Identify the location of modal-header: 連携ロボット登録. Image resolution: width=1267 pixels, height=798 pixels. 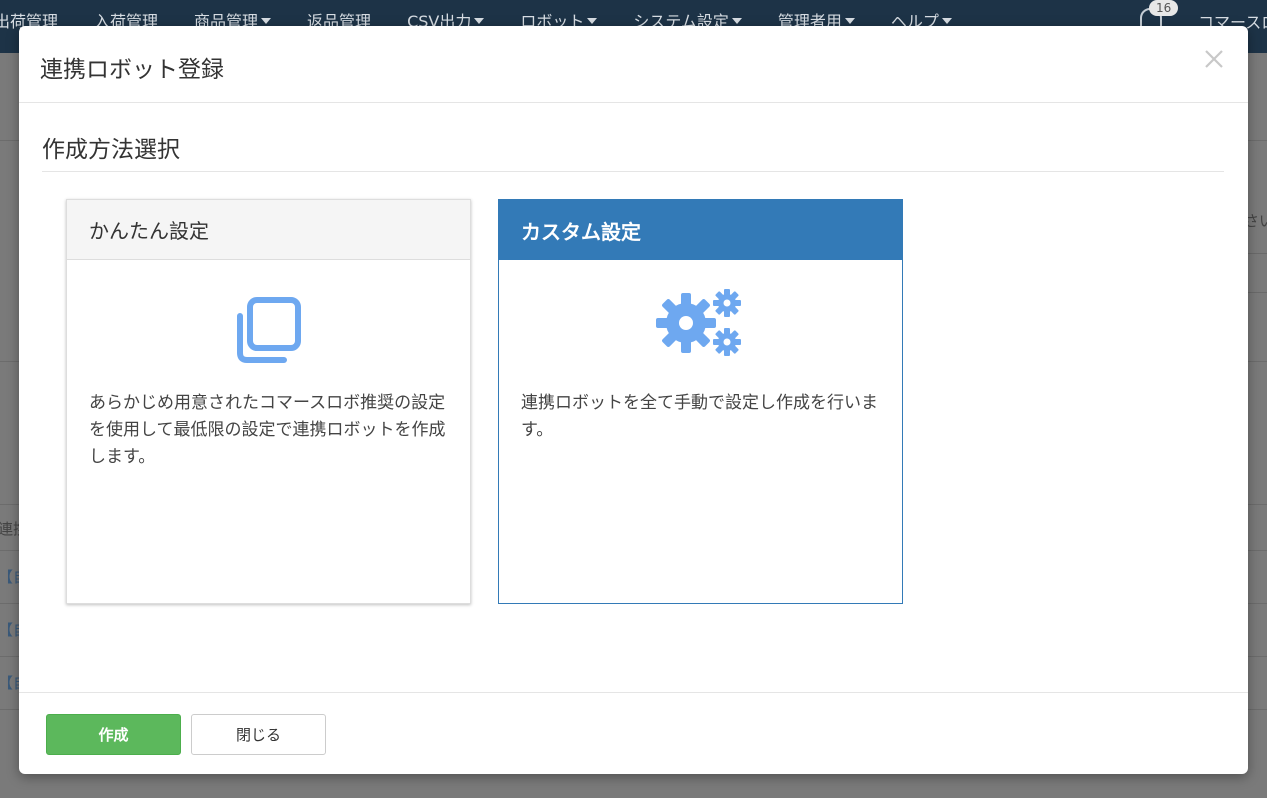
(633, 64).